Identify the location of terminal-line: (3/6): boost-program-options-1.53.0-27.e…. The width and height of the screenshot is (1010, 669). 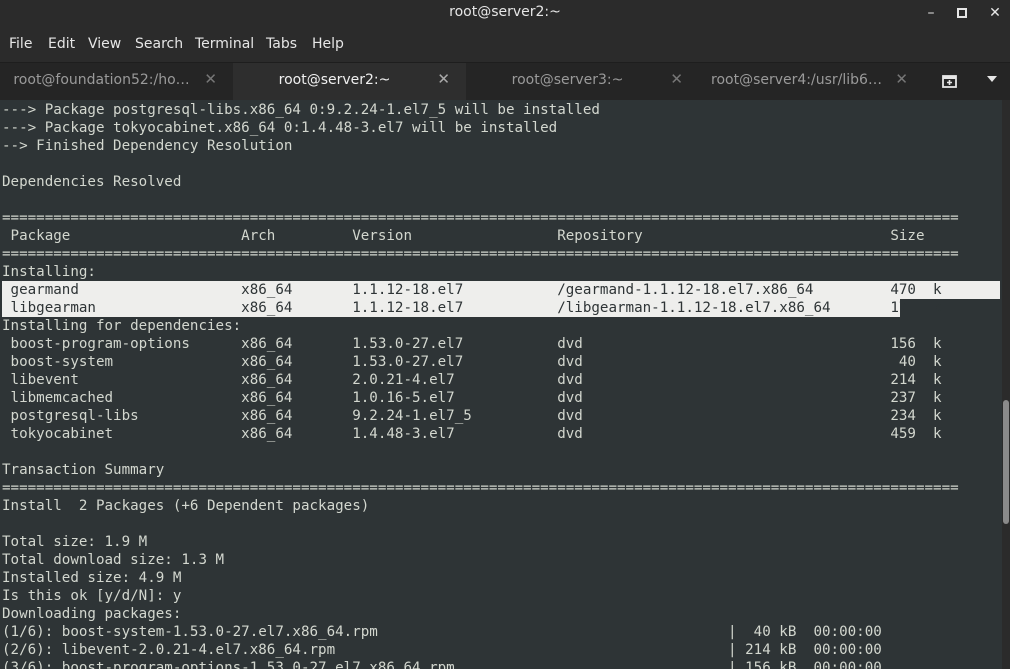
(442, 664).